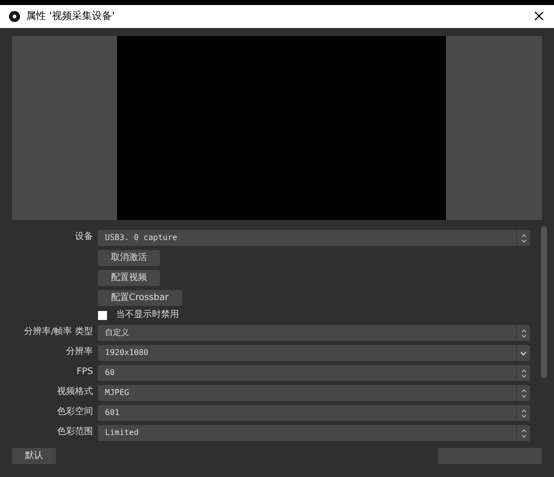 Image resolution: width=554 pixels, height=477 pixels. What do you see at coordinates (84, 373) in the screenshot?
I see `field-label: FPS` at bounding box center [84, 373].